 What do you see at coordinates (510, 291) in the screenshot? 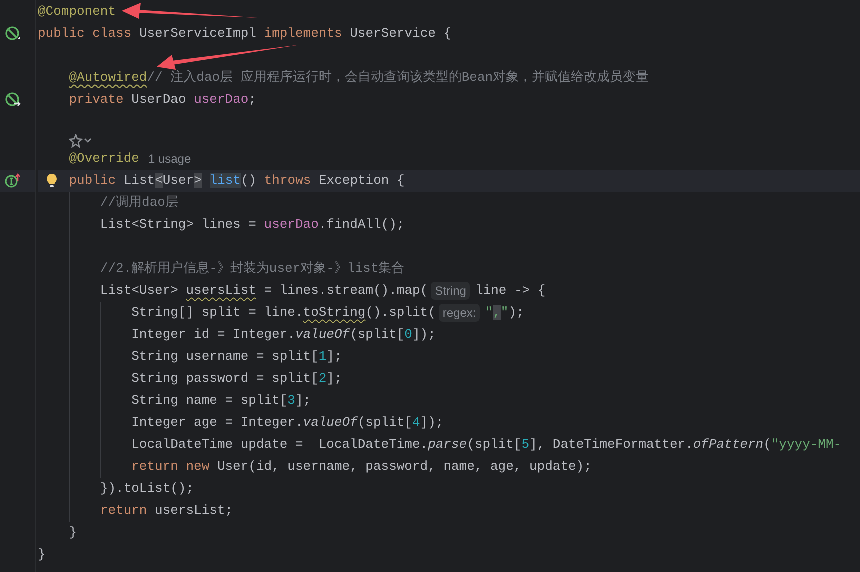
I see `code-text: line -> {` at bounding box center [510, 291].